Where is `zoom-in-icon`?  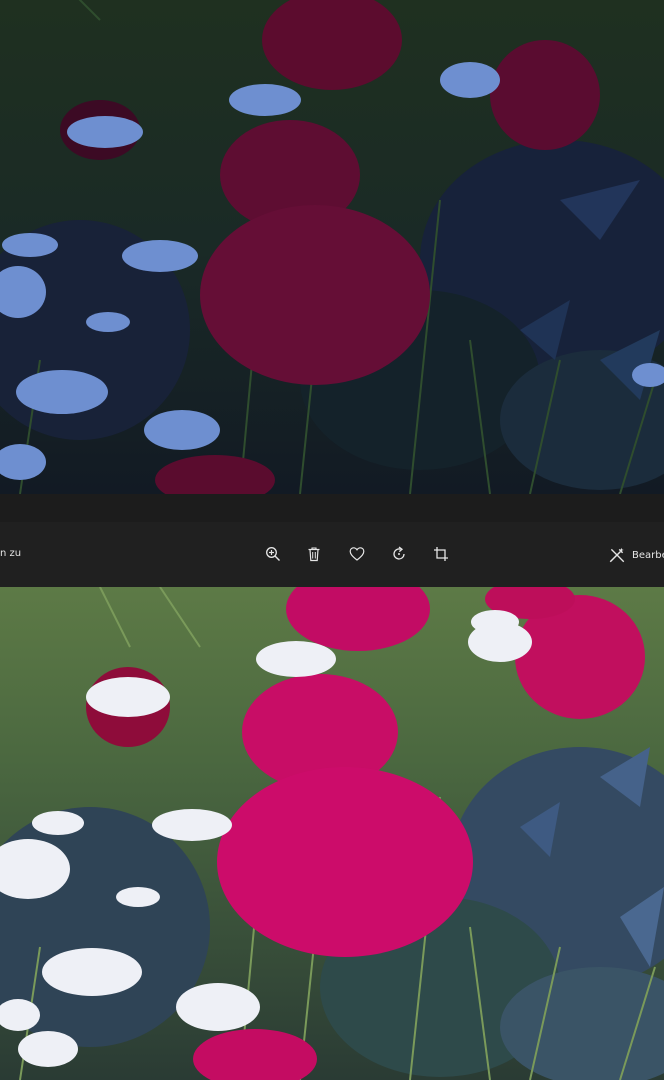 zoom-in-icon is located at coordinates (273, 554).